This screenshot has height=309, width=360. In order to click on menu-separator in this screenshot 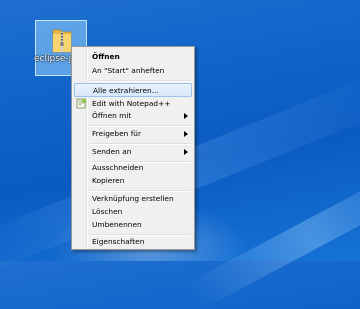, I will do `click(140, 81)`.